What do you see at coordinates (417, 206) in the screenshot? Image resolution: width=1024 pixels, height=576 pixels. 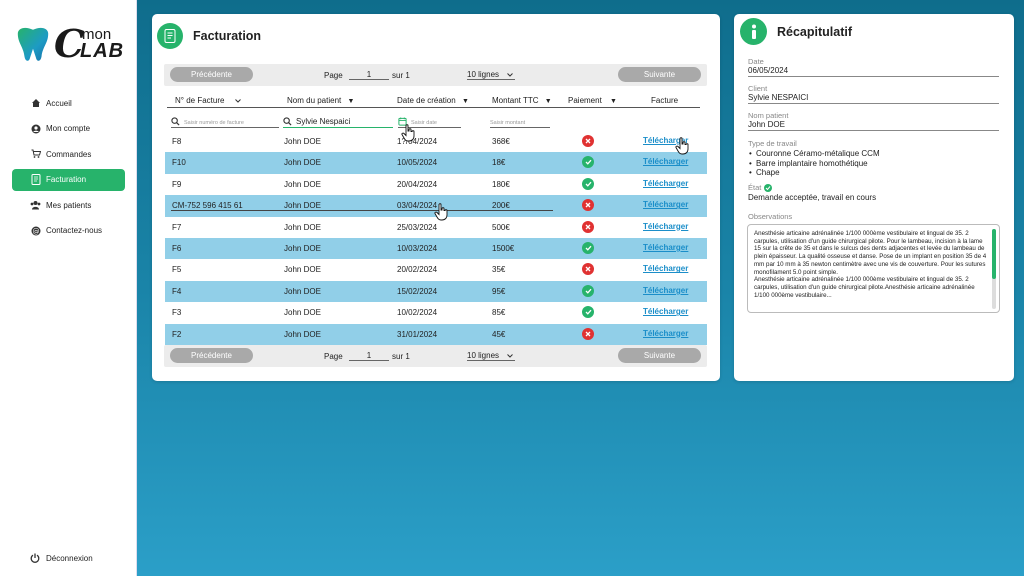 I see `creation-date-cell: 03/04/2024` at bounding box center [417, 206].